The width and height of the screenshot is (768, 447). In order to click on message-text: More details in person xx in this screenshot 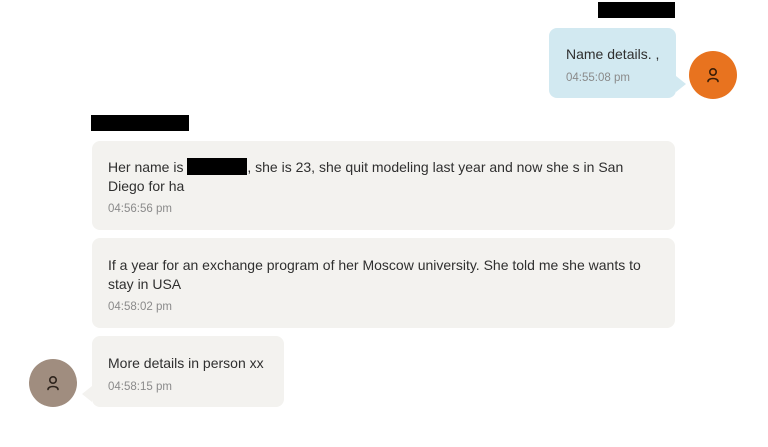, I will do `click(186, 363)`.